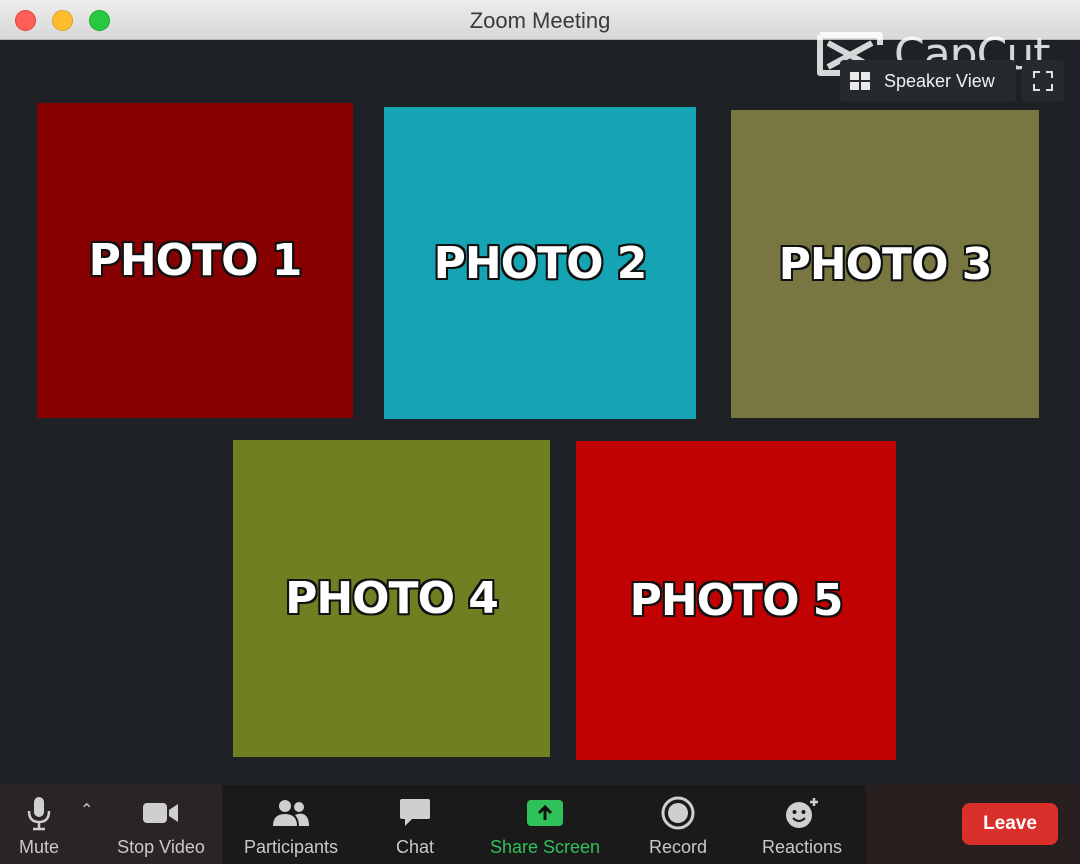 The width and height of the screenshot is (1080, 864). I want to click on record-button: Record, so click(678, 824).